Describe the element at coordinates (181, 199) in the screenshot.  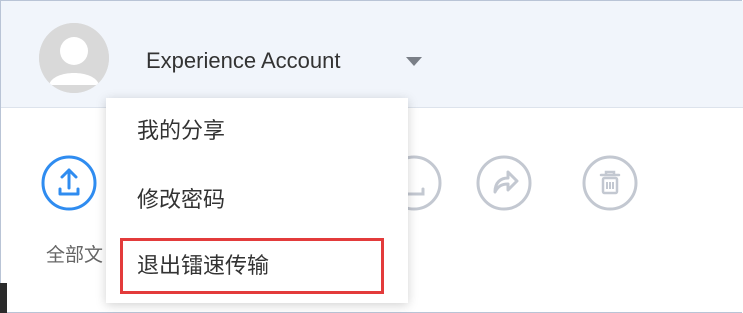
I see `menu-item-label: 修改密码` at that location.